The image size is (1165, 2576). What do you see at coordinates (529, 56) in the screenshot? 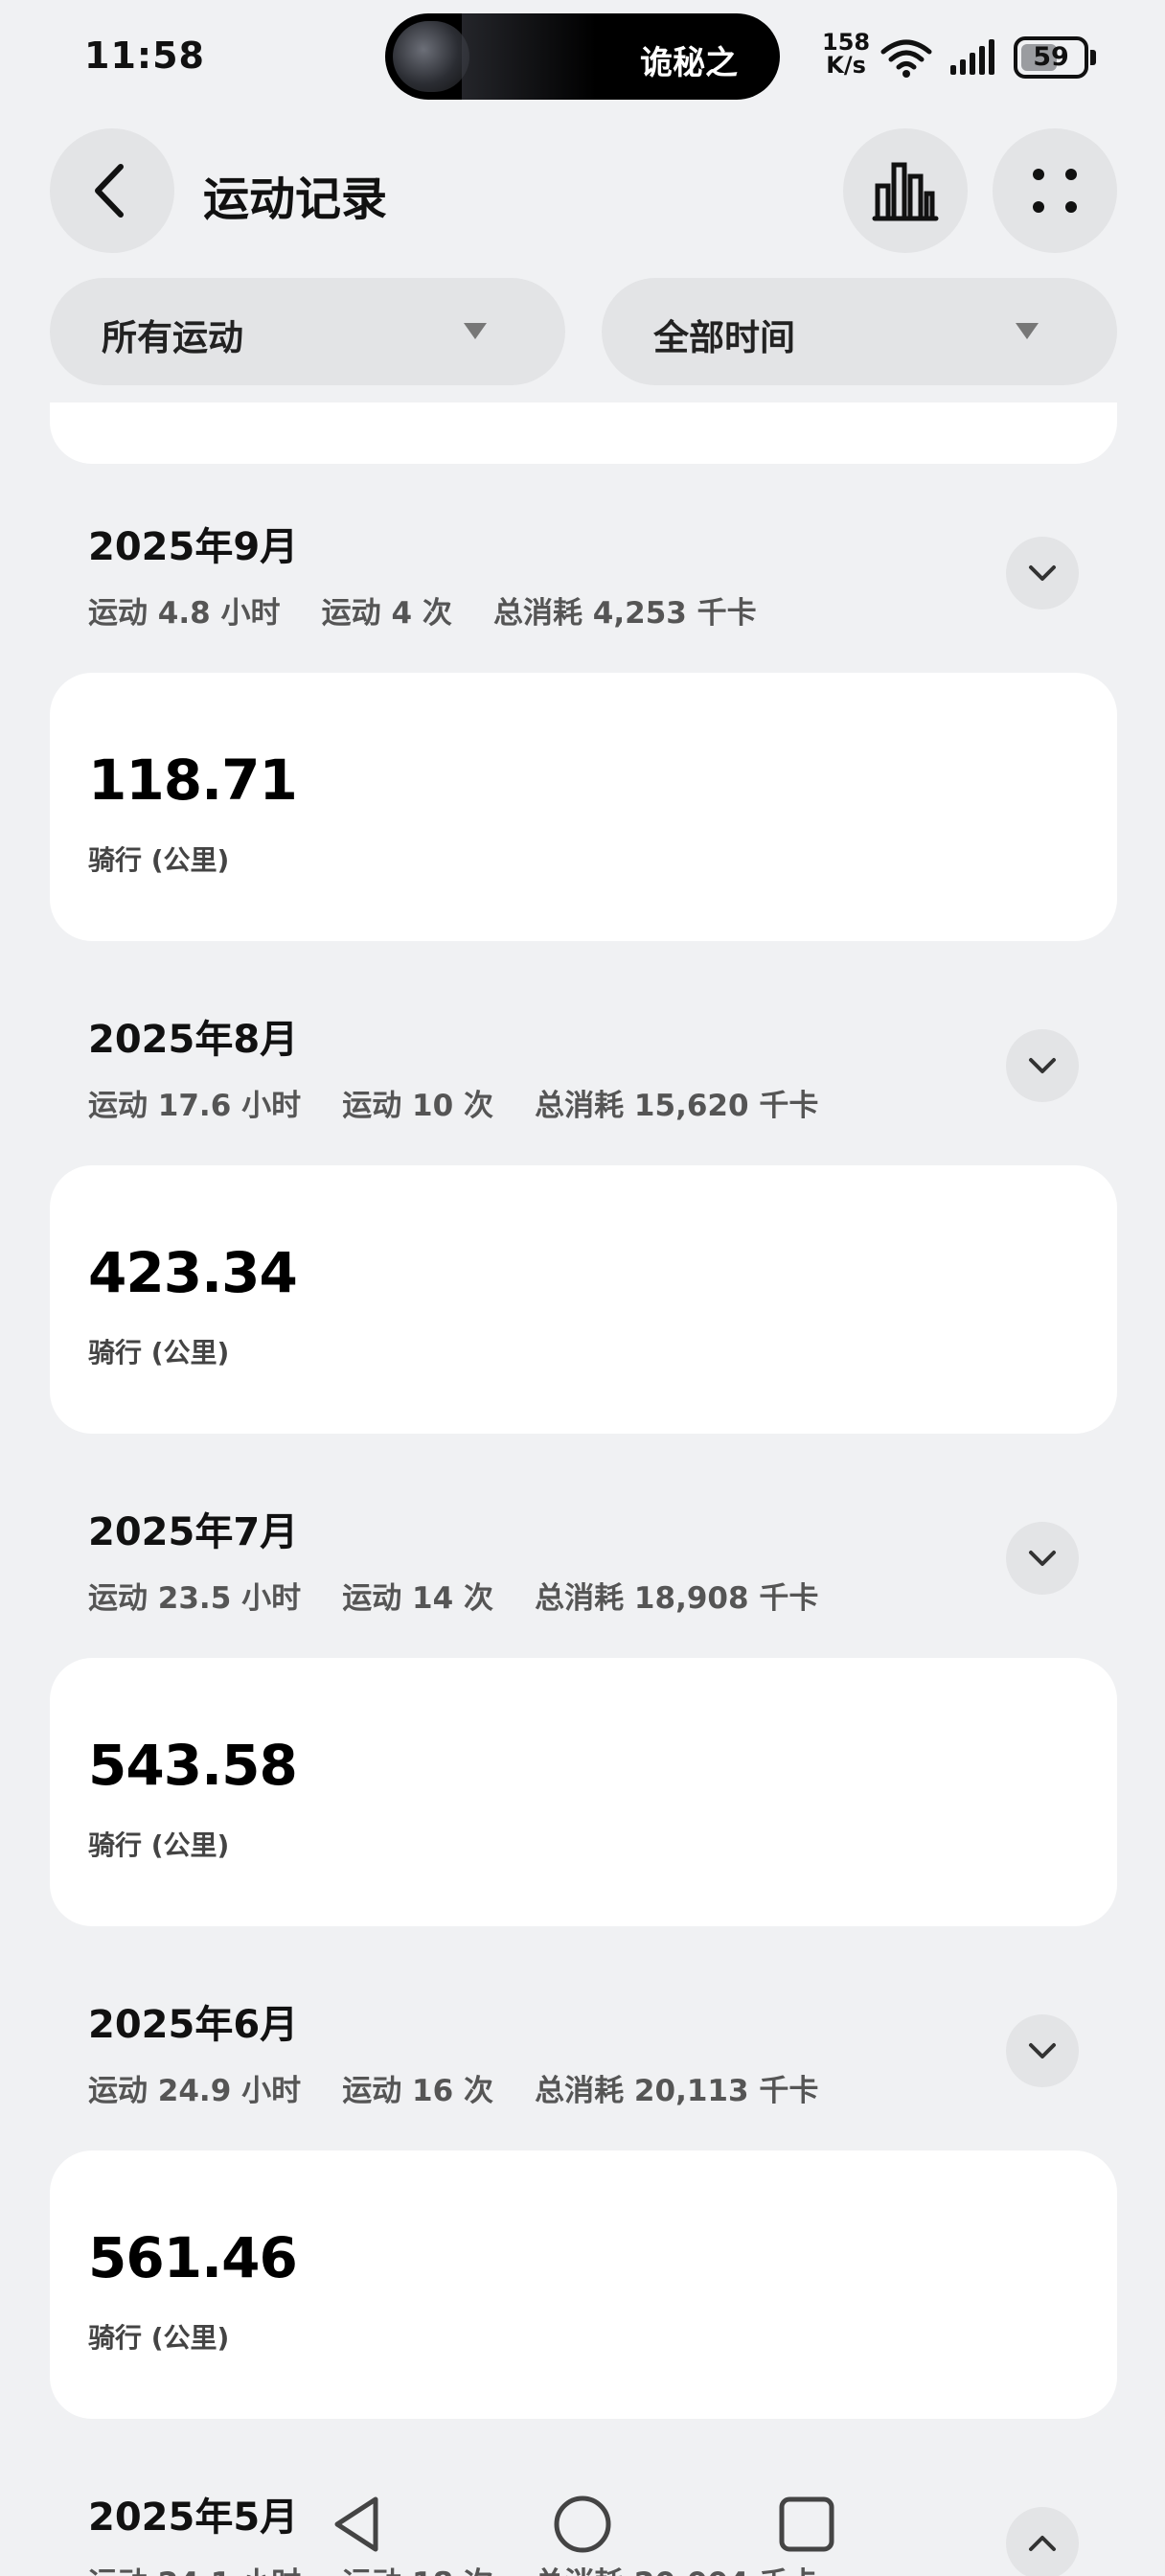
I see `island-fade` at bounding box center [529, 56].